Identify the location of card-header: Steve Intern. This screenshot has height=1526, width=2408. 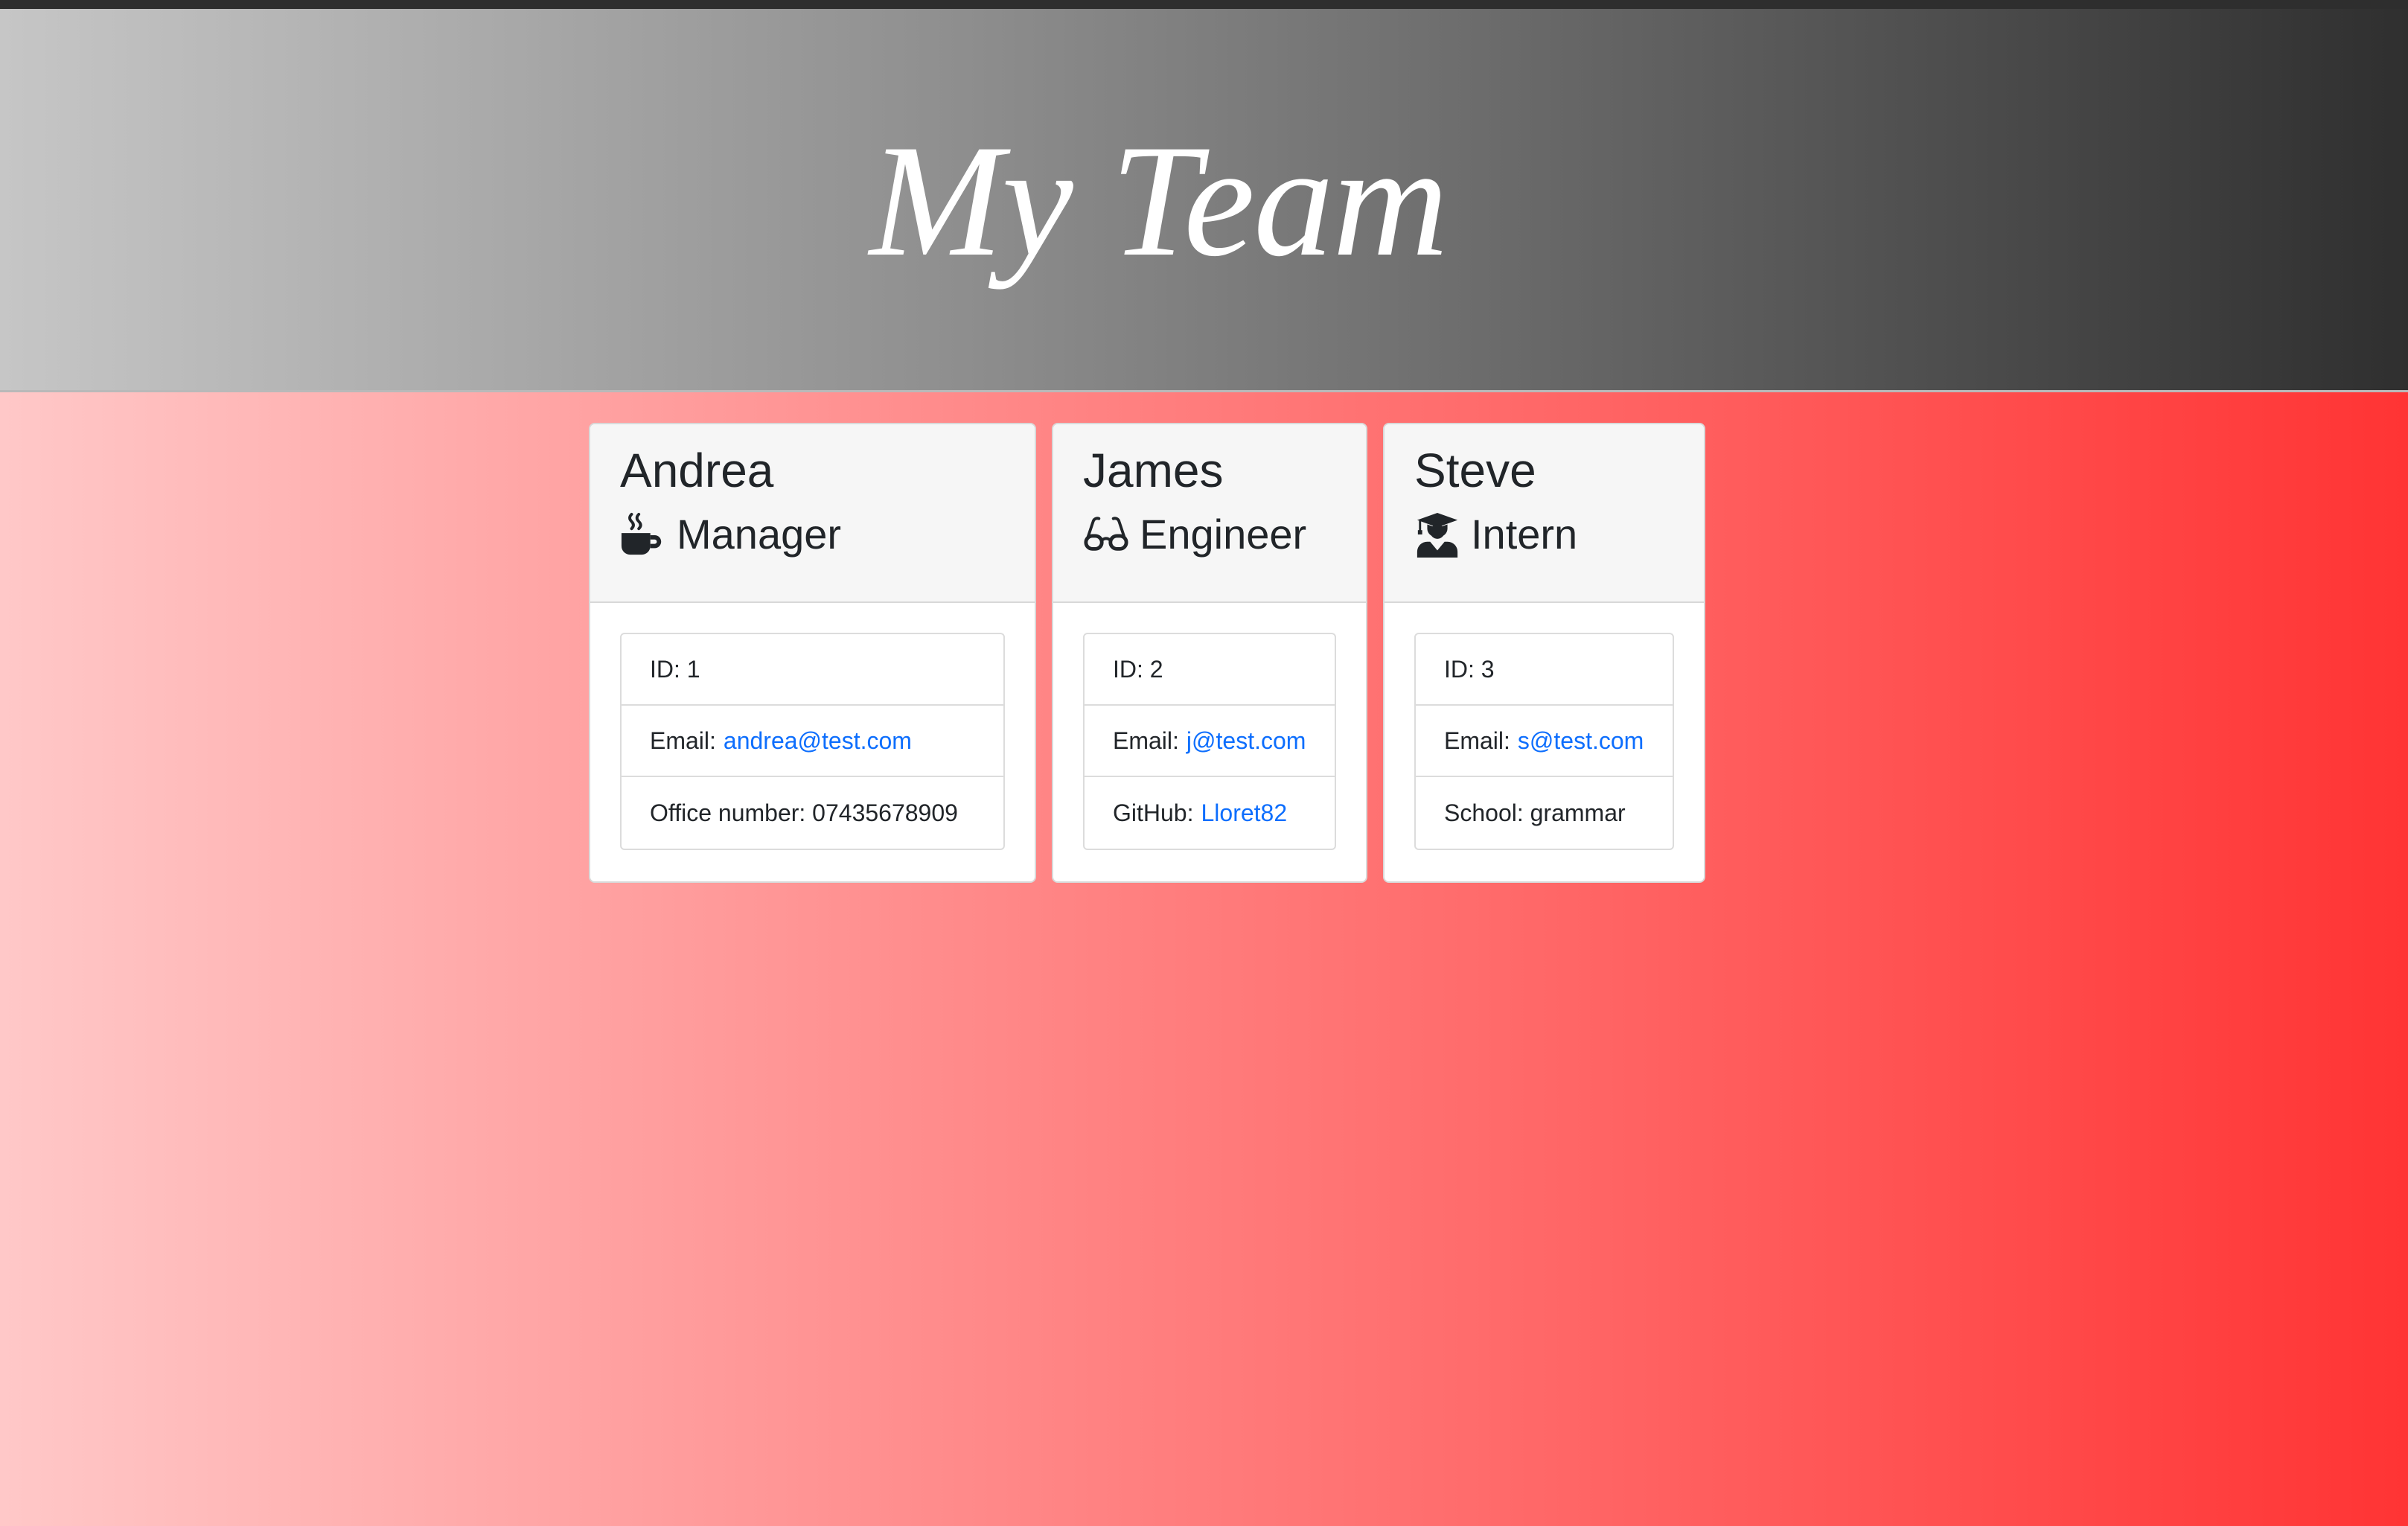
(1545, 513).